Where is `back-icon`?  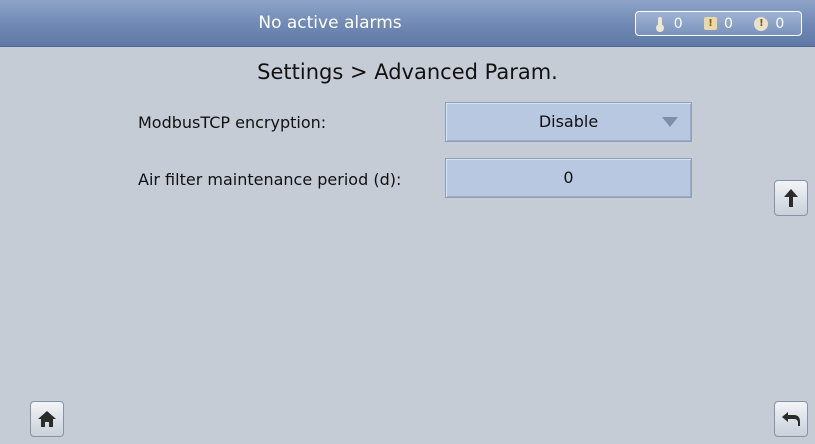 back-icon is located at coordinates (791, 419).